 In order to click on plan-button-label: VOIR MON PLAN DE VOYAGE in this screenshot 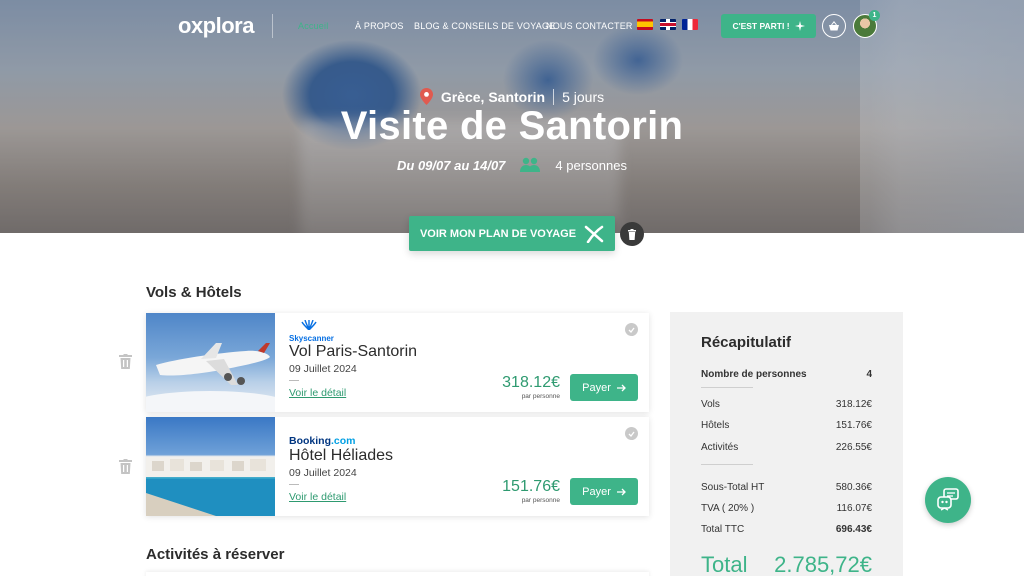, I will do `click(498, 233)`.